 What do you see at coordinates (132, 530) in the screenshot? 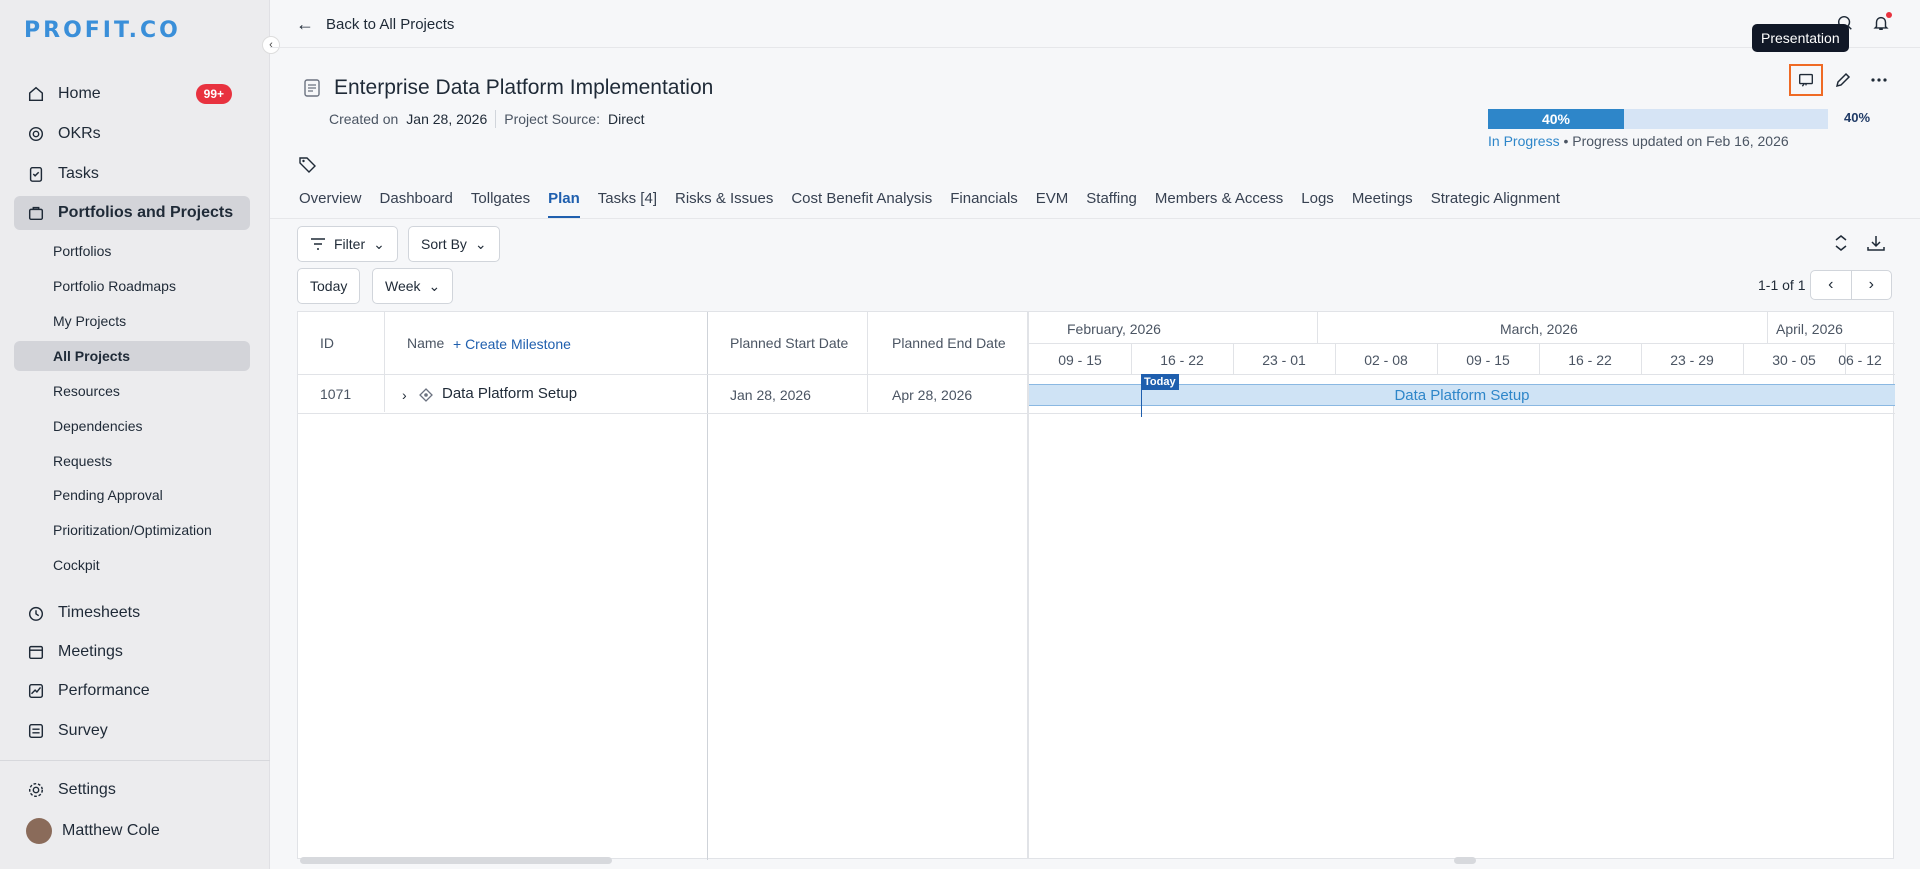
I see `sidebar-subitem-prioritization: Prioritization/Optimization` at bounding box center [132, 530].